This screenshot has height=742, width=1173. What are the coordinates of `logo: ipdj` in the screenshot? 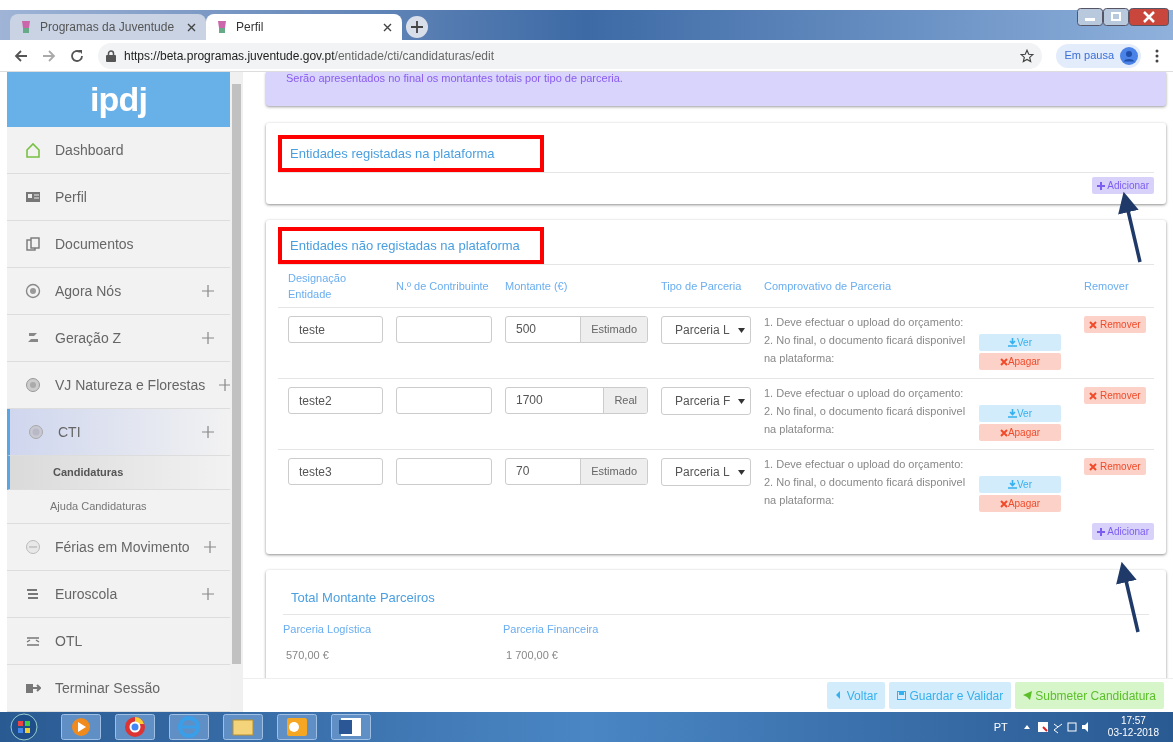 It's located at (118, 99).